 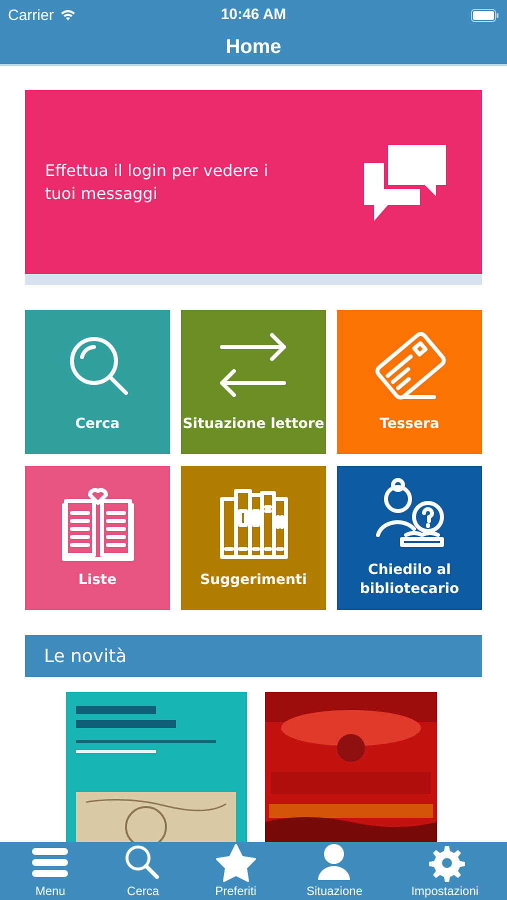 I want to click on books-icon, so click(x=254, y=523).